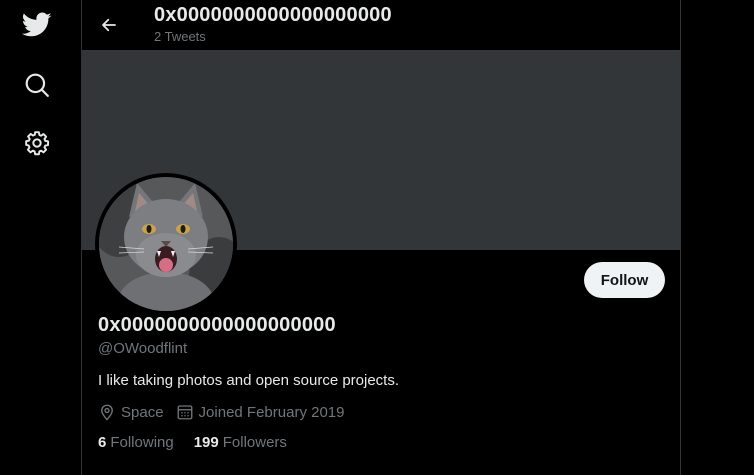 The width and height of the screenshot is (754, 475). I want to click on profile-header: 0x0000000000000000000 2 Tweets, so click(381, 25).